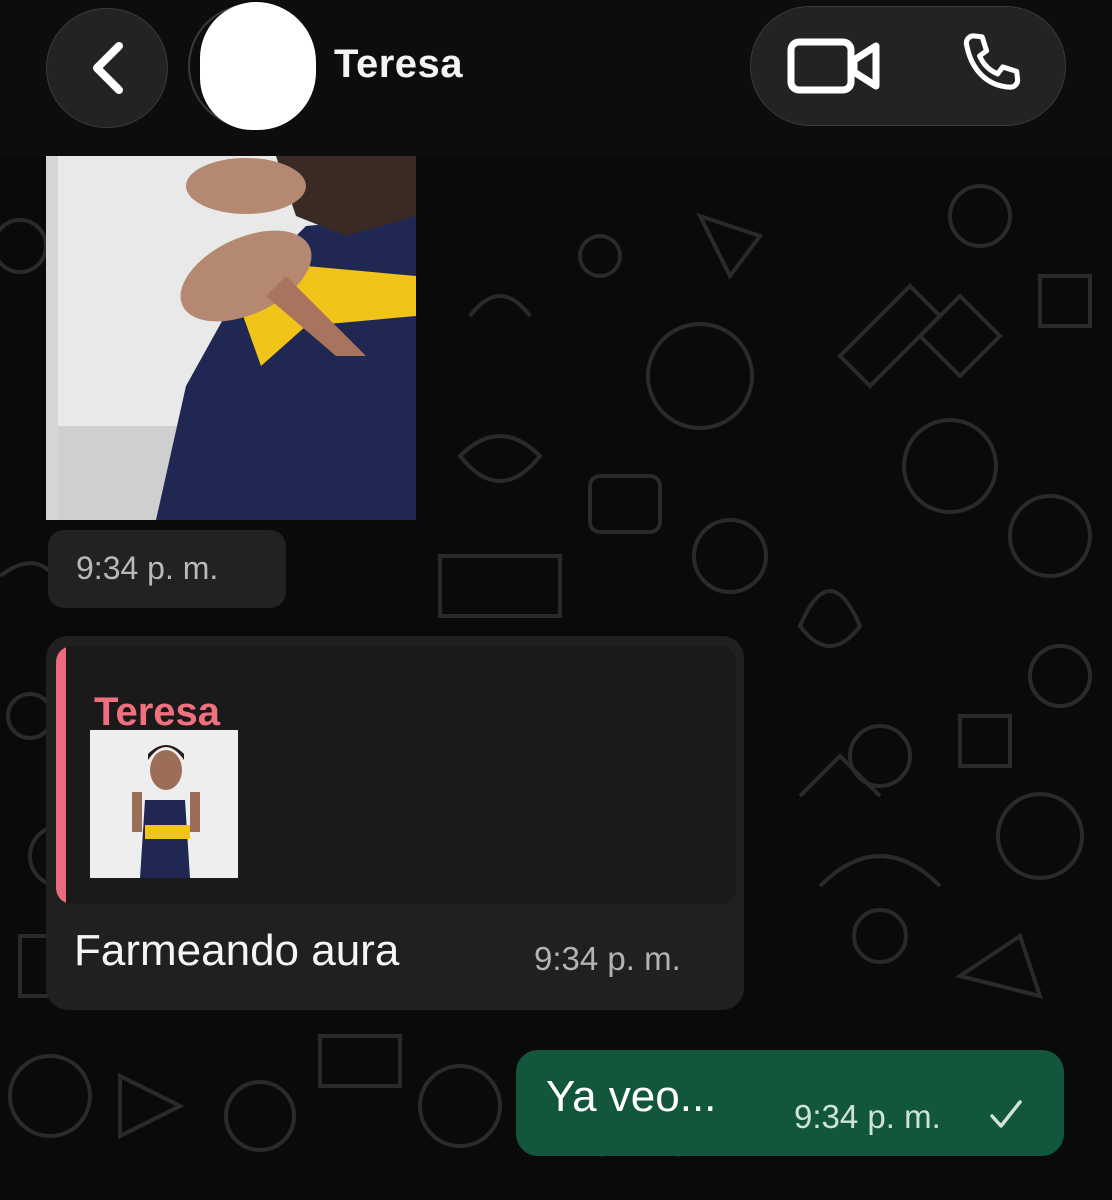 This screenshot has width=1112, height=1200. What do you see at coordinates (790, 1103) in the screenshot?
I see `sent-message-bubble: Ya veo... 9:34 p. m.` at bounding box center [790, 1103].